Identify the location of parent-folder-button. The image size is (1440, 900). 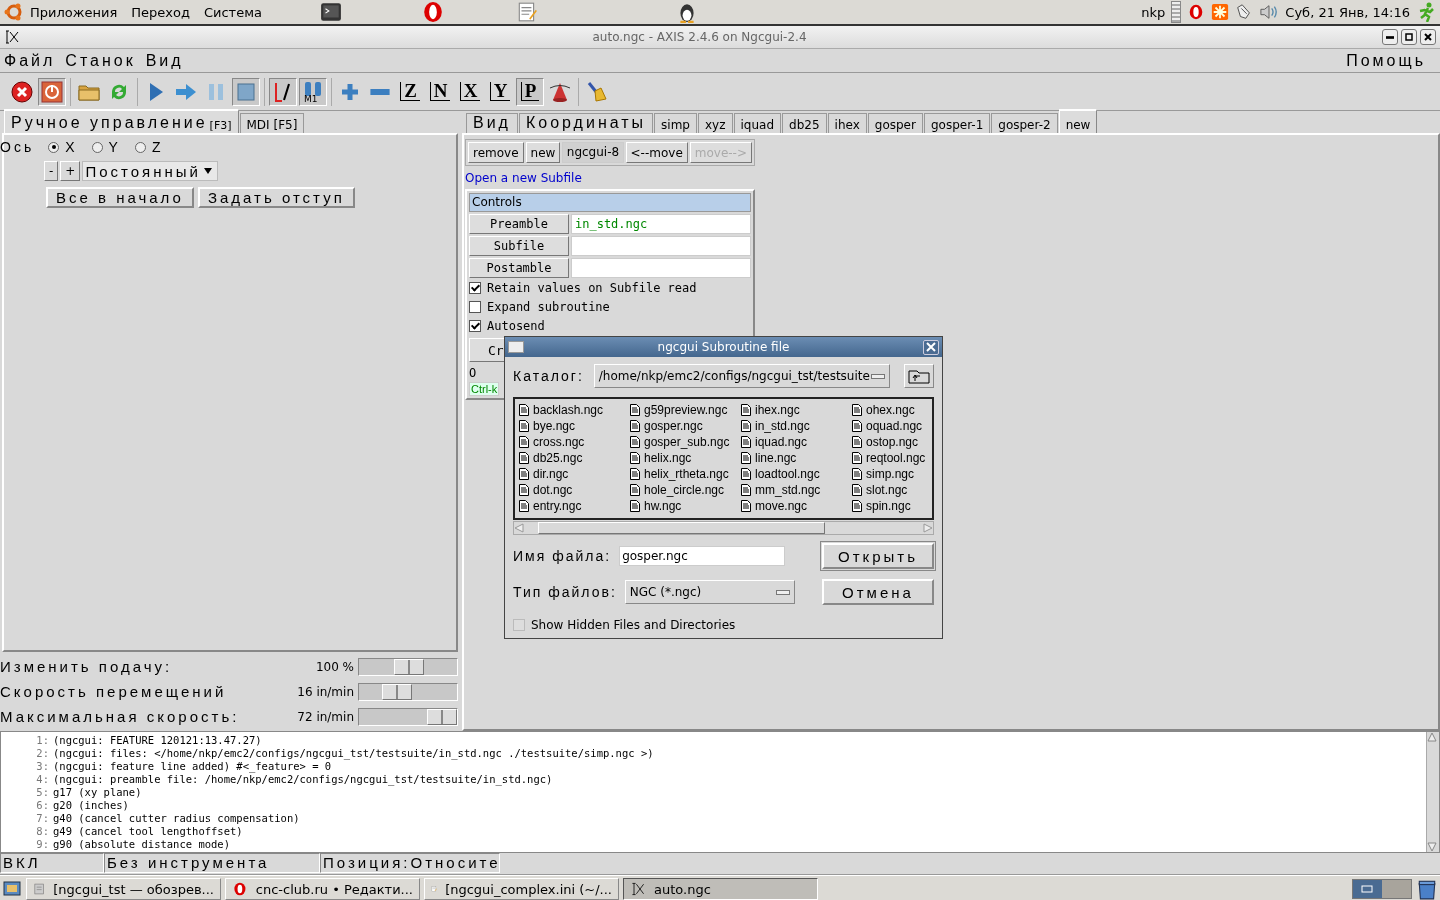
(919, 376).